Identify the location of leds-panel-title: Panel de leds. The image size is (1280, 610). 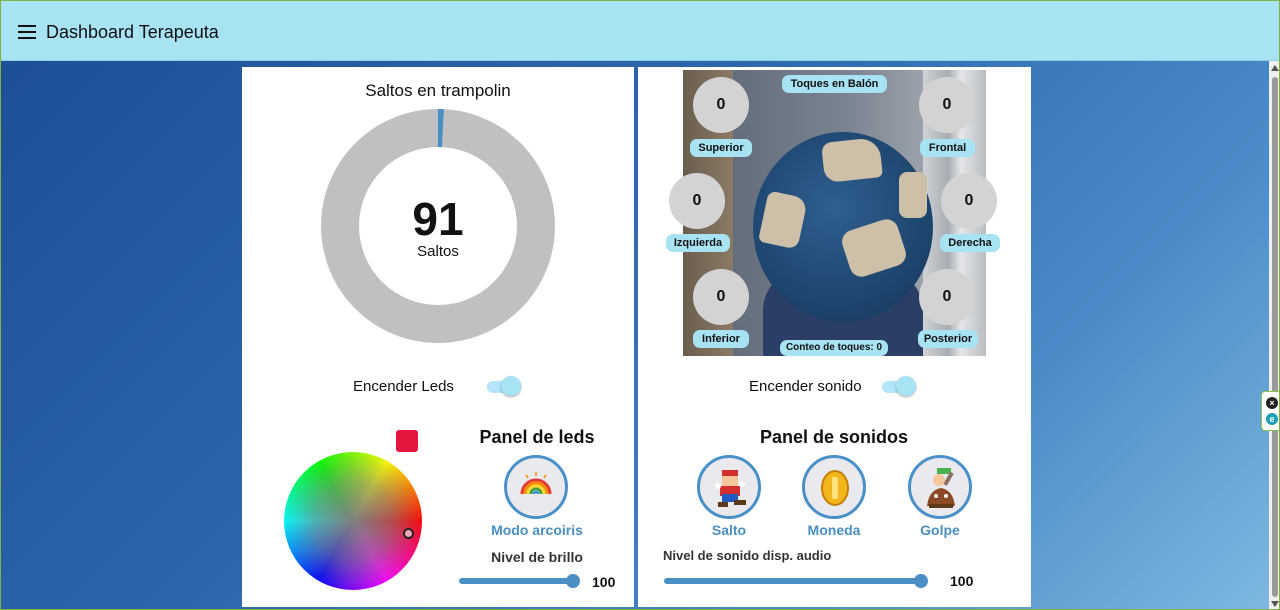
(537, 437).